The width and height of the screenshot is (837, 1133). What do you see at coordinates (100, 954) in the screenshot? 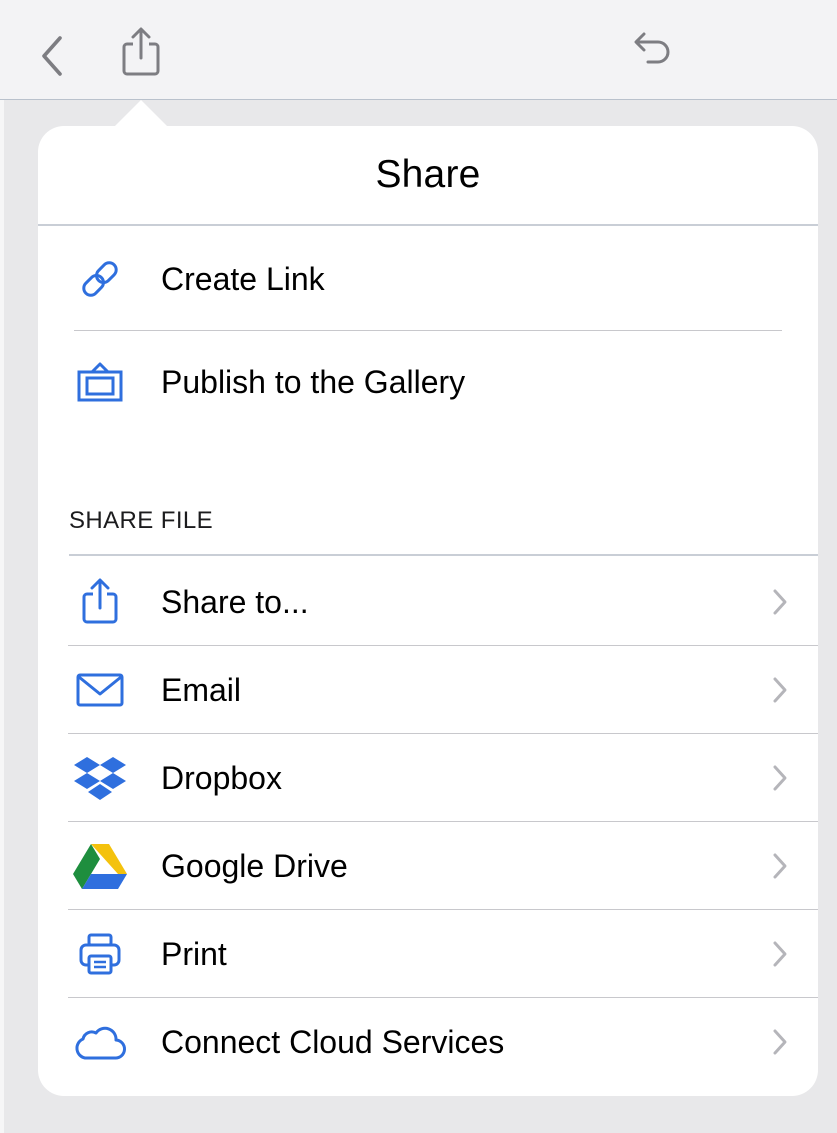
I see `printer-icon` at bounding box center [100, 954].